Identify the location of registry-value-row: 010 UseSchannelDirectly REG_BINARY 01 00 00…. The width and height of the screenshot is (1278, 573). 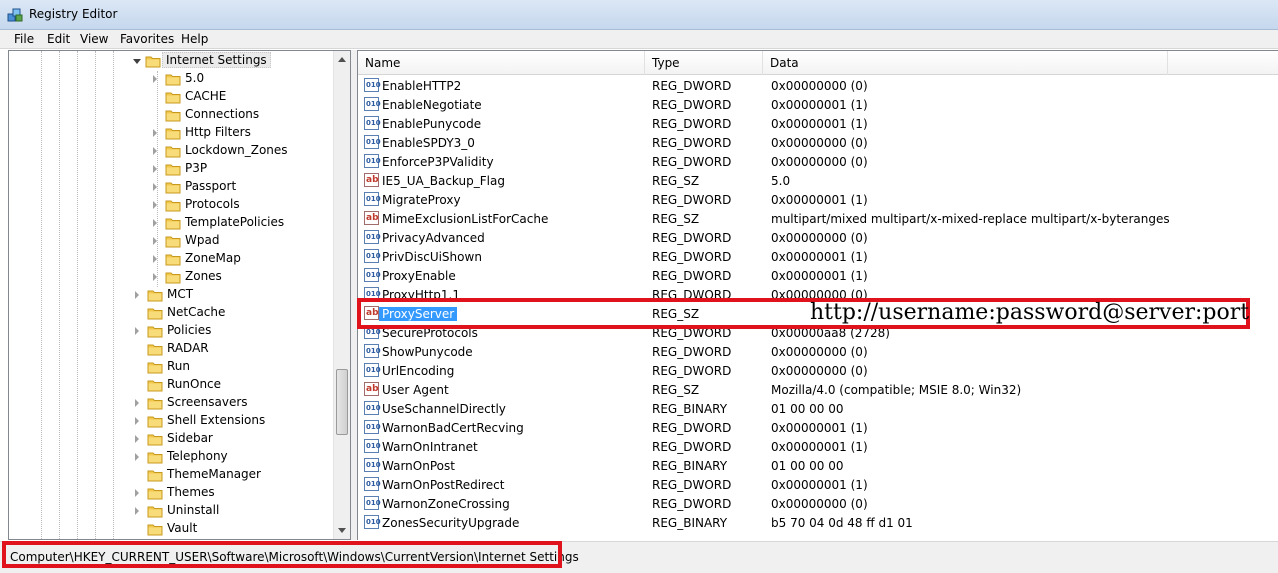
(818, 408).